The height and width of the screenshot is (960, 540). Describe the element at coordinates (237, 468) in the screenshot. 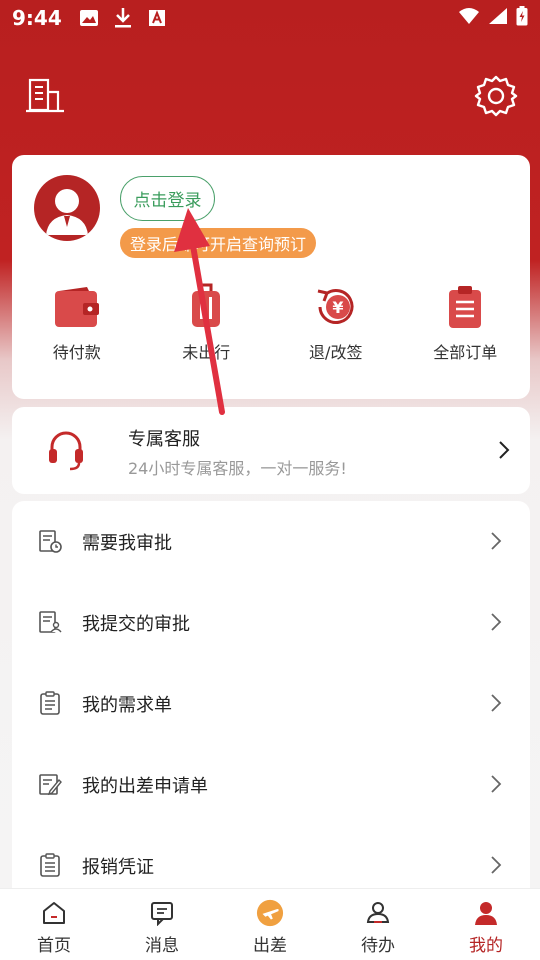

I see `service-subtitle: 24小时专属客服，一对一服务!` at that location.